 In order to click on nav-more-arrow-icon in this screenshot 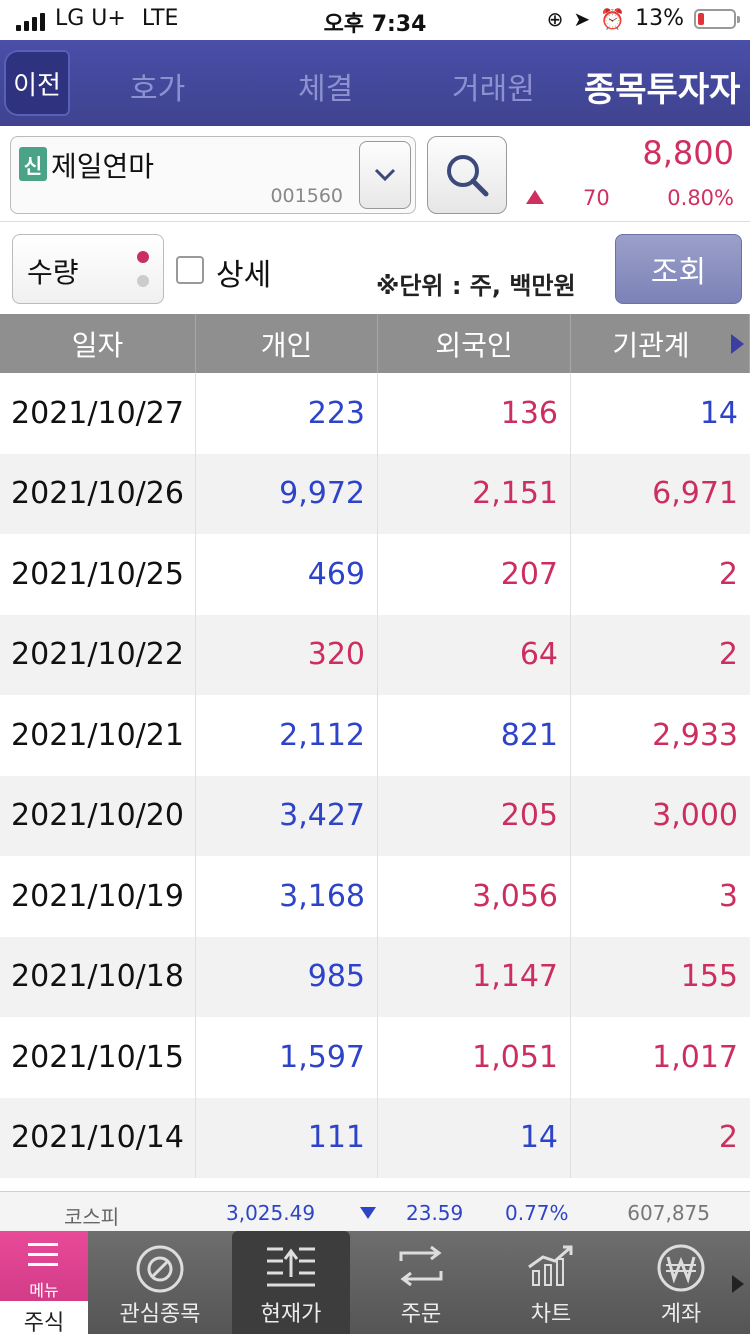, I will do `click(738, 1284)`.